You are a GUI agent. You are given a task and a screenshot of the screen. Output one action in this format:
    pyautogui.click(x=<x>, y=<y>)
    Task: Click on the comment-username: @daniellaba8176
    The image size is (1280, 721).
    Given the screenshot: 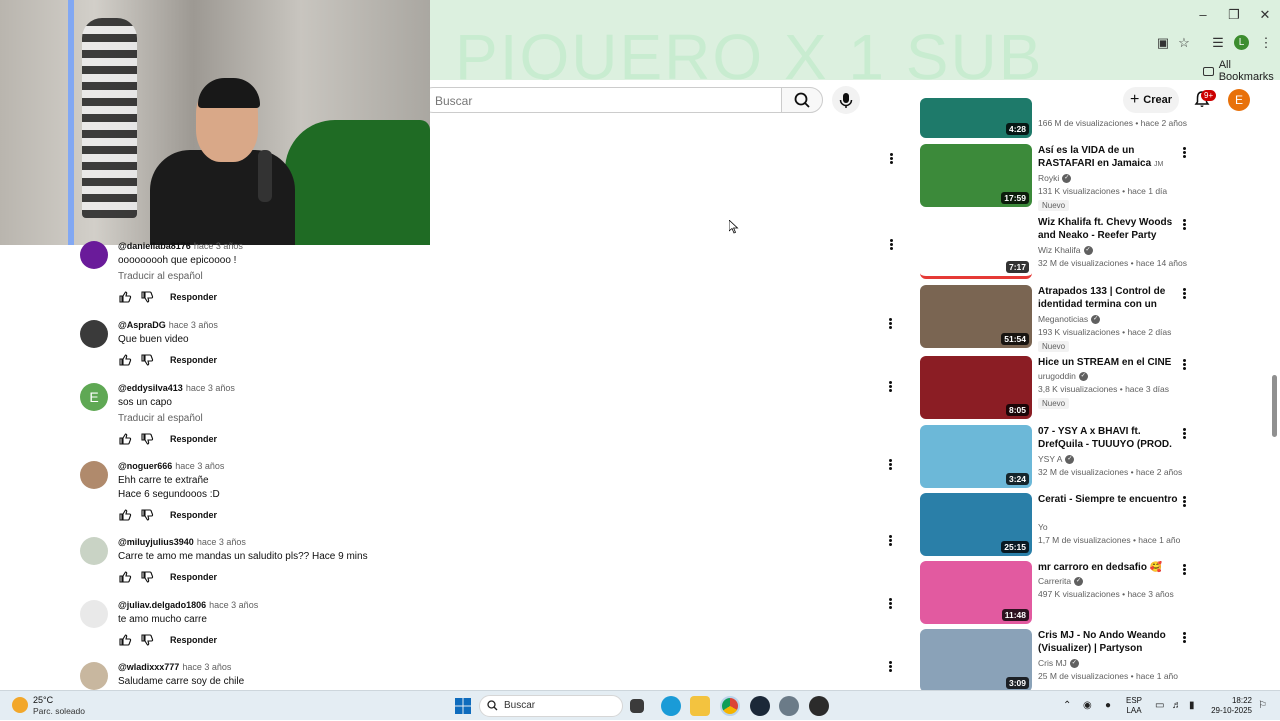 What is the action you would take?
    pyautogui.click(x=154, y=246)
    